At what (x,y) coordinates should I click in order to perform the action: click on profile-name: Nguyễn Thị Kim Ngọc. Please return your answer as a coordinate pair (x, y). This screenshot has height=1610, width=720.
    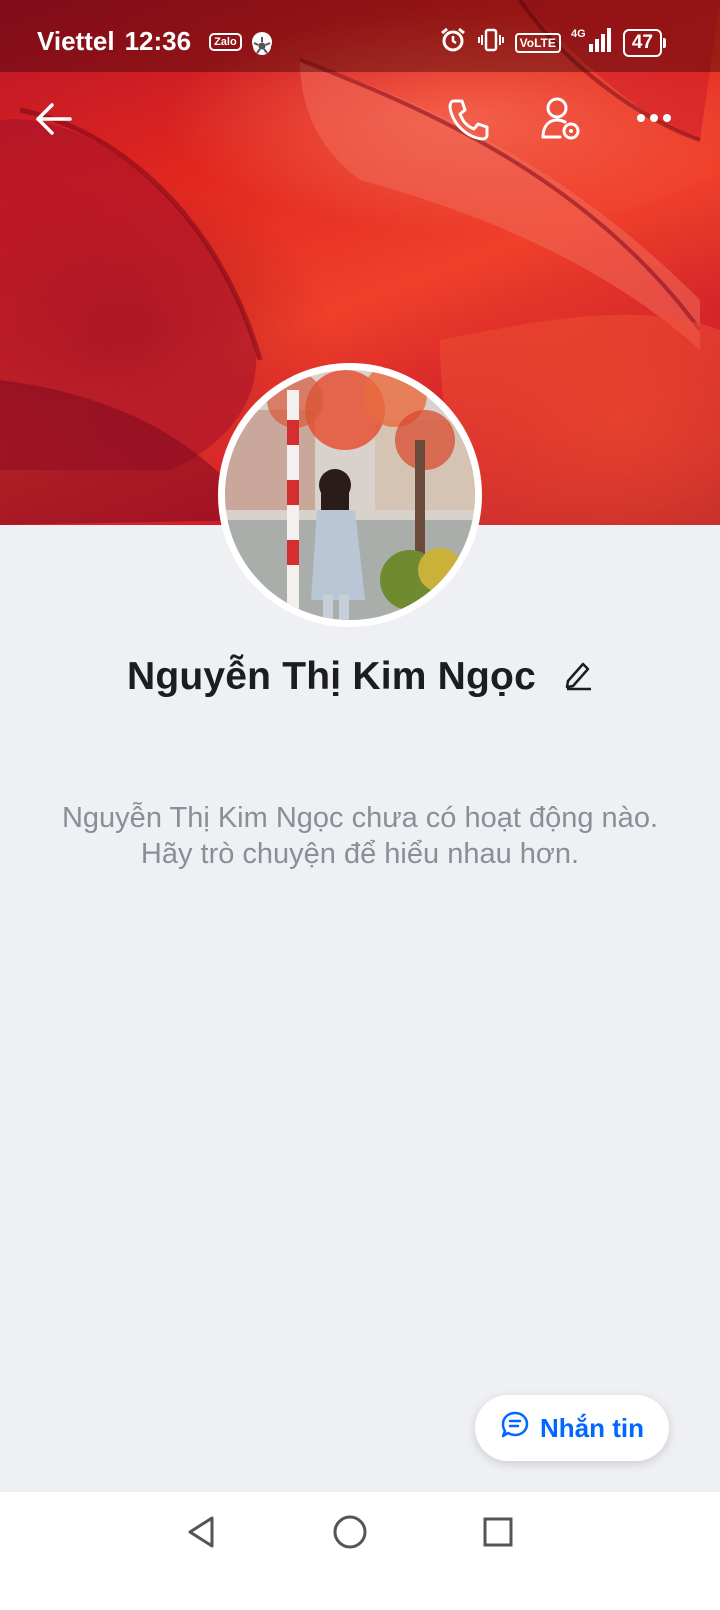
    Looking at the image, I should click on (331, 676).